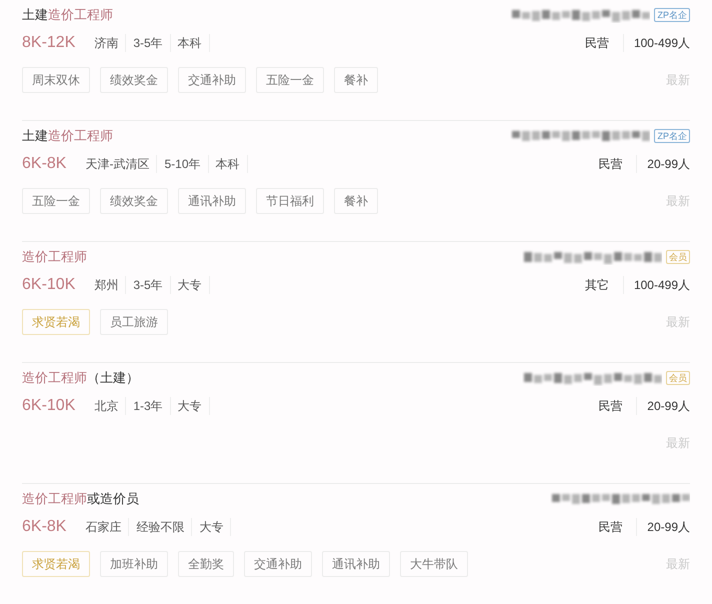  I want to click on job-detail: 天津-武清区, so click(118, 164).